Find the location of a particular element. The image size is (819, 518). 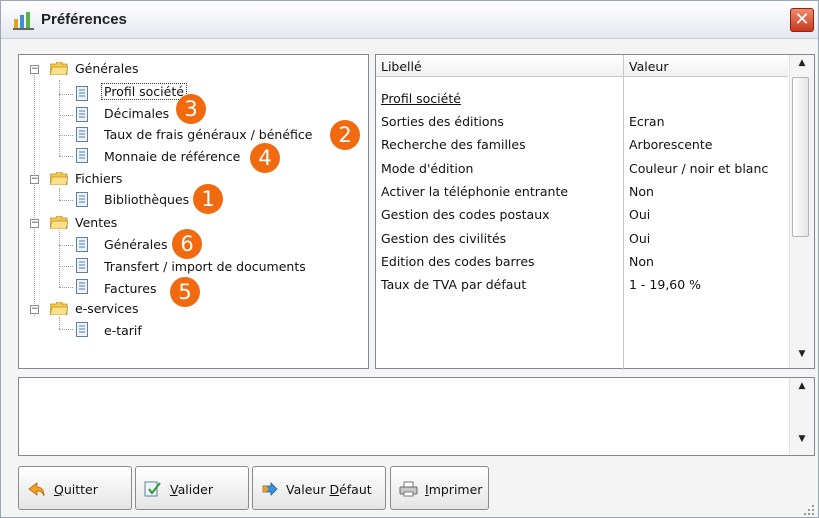

default-value-button: Valeur Défaut is located at coordinates (319, 488).